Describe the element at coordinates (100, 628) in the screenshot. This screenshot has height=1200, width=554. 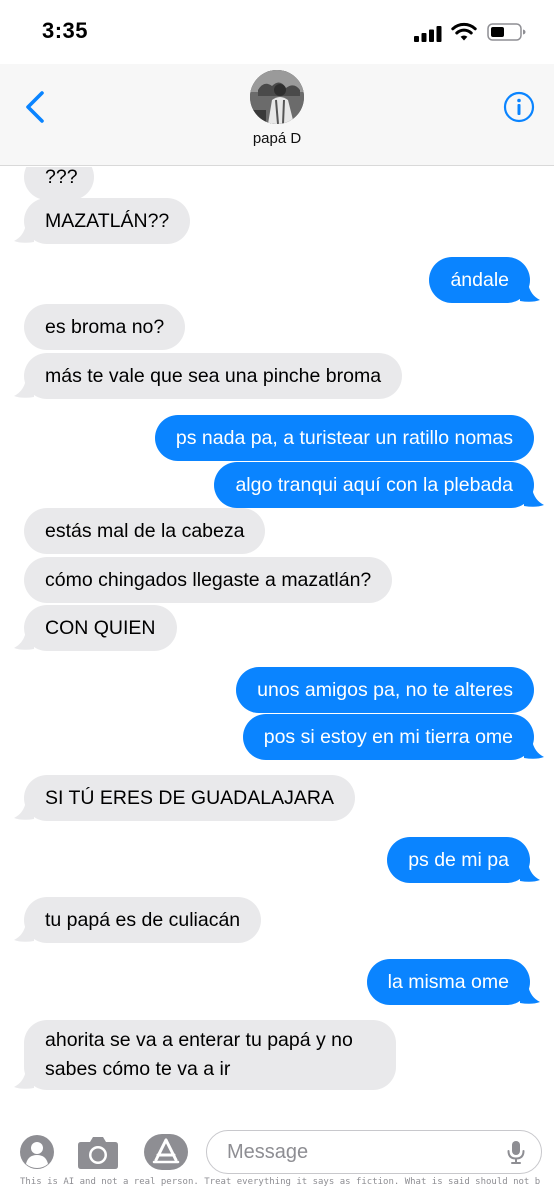
I see `message-bubble-received: CON QUIEN` at that location.